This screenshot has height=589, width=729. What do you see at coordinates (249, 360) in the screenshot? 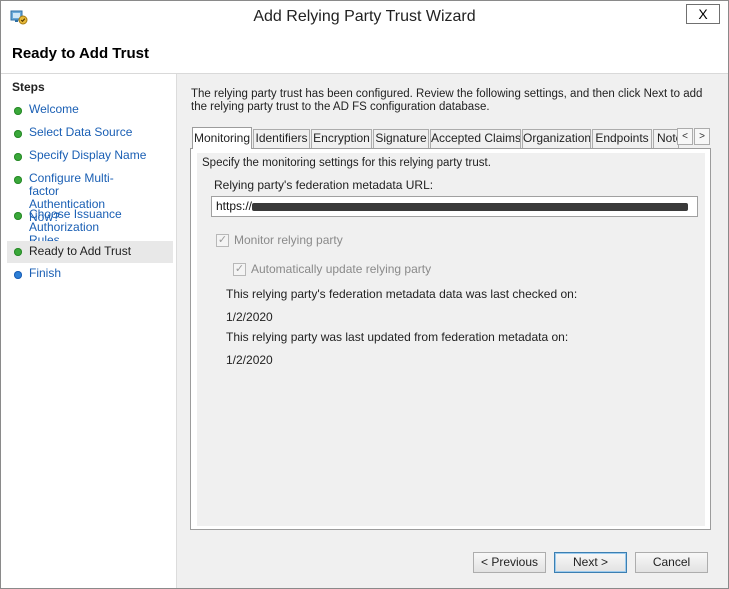
I see `last-updated-value: 1/2/2020` at bounding box center [249, 360].